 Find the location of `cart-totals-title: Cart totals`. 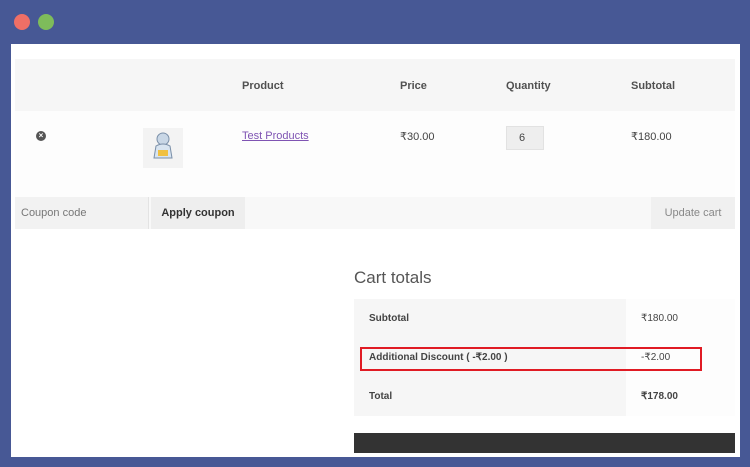

cart-totals-title: Cart totals is located at coordinates (393, 277).